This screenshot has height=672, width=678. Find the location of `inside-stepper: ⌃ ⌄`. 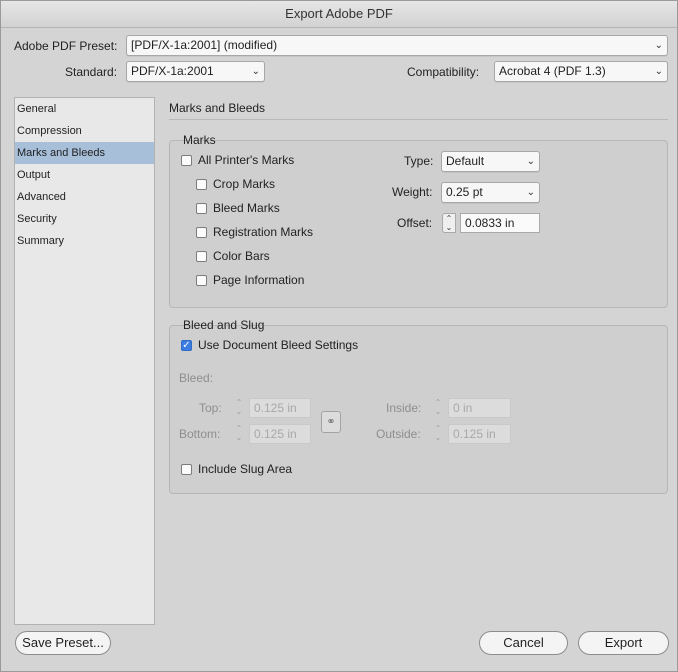

inside-stepper: ⌃ ⌄ is located at coordinates (438, 408).